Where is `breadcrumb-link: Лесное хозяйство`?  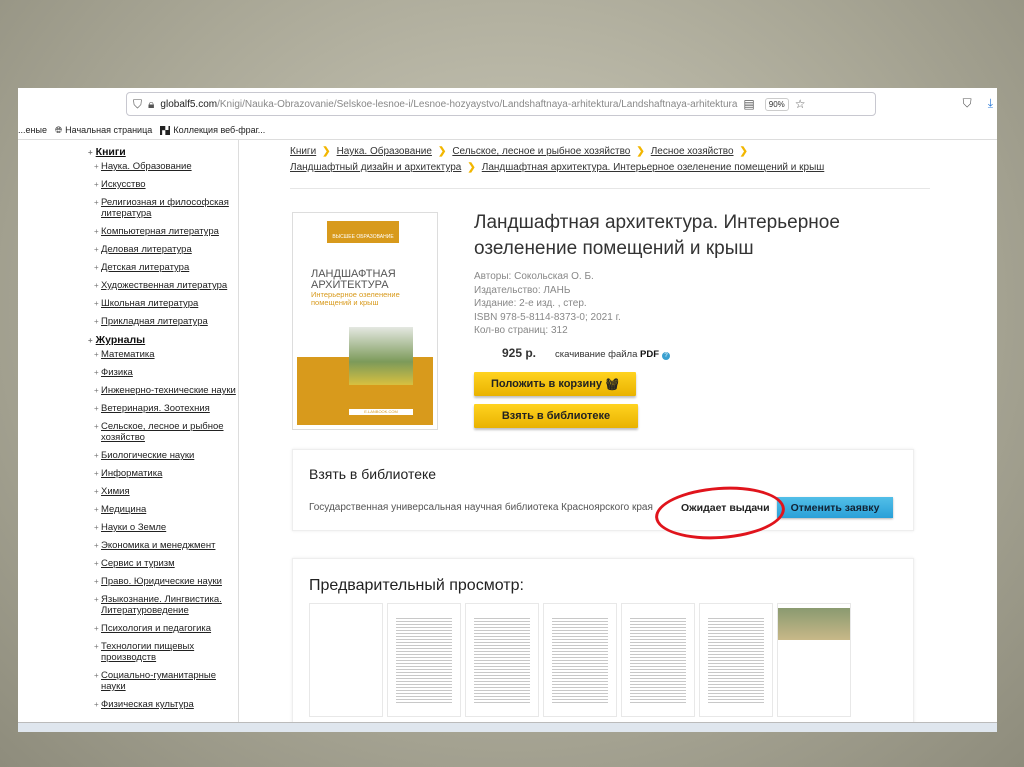 breadcrumb-link: Лесное хозяйство is located at coordinates (692, 151).